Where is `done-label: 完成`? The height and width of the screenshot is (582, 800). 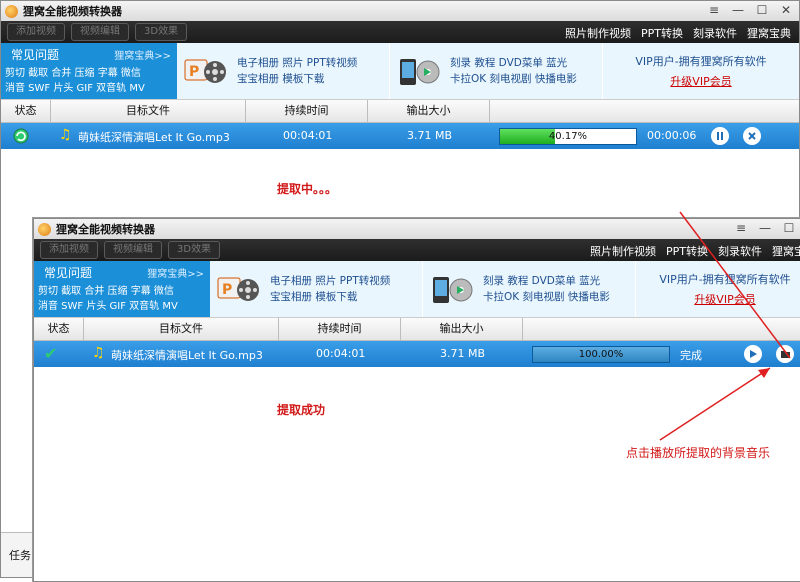 done-label: 完成 is located at coordinates (691, 355).